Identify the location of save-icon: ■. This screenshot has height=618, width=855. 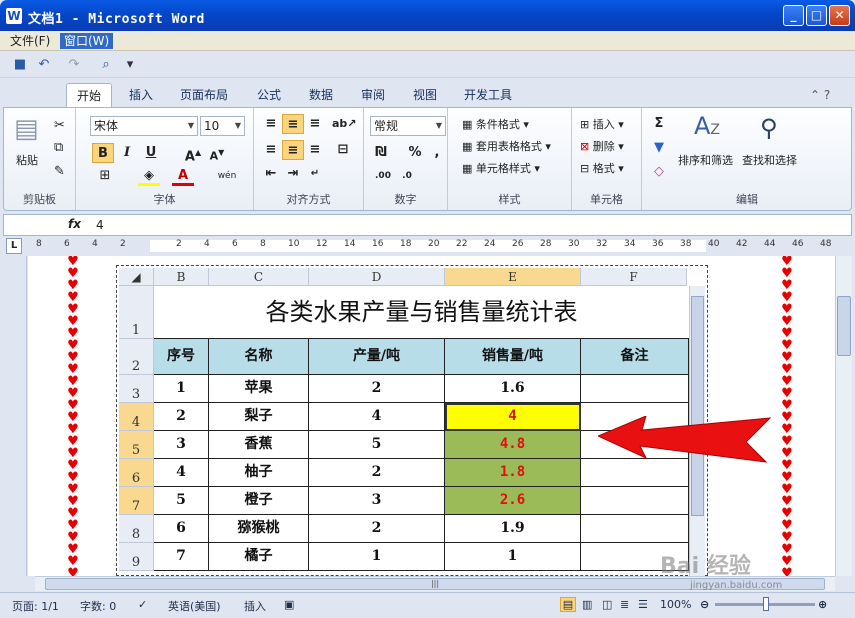
(20, 65).